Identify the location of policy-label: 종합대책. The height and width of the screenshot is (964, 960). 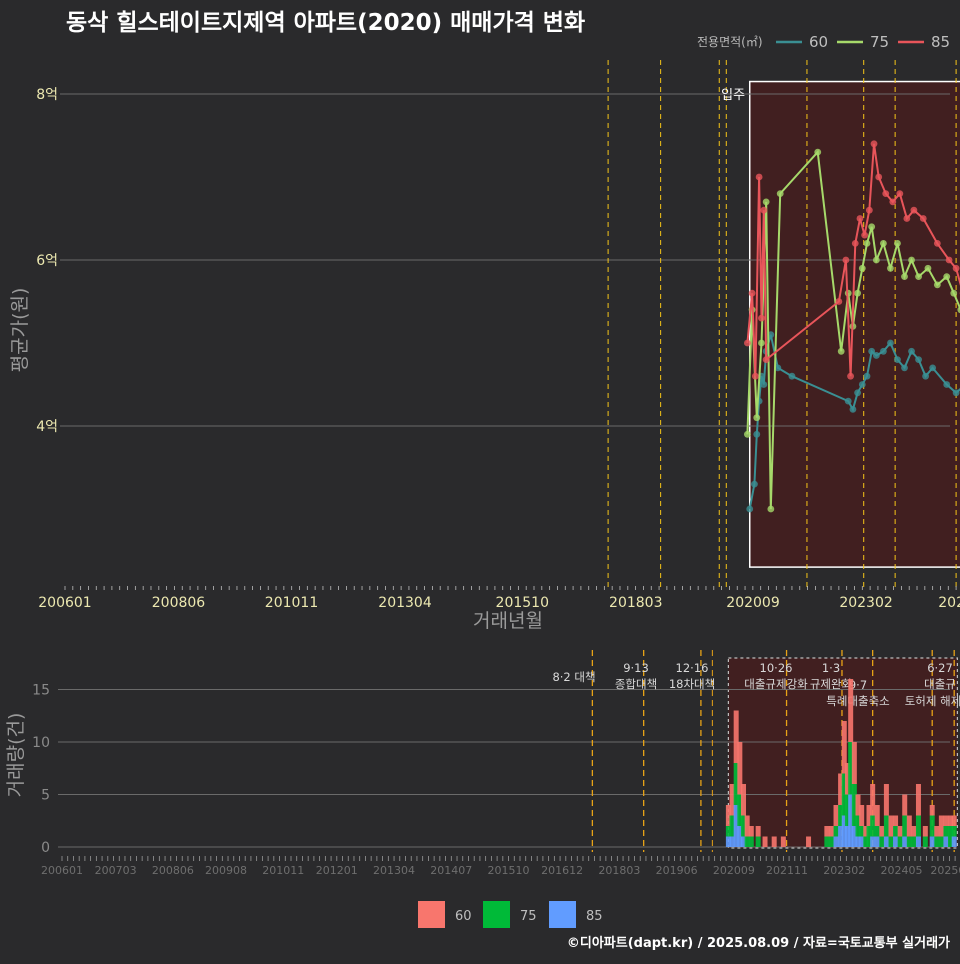
(636, 684).